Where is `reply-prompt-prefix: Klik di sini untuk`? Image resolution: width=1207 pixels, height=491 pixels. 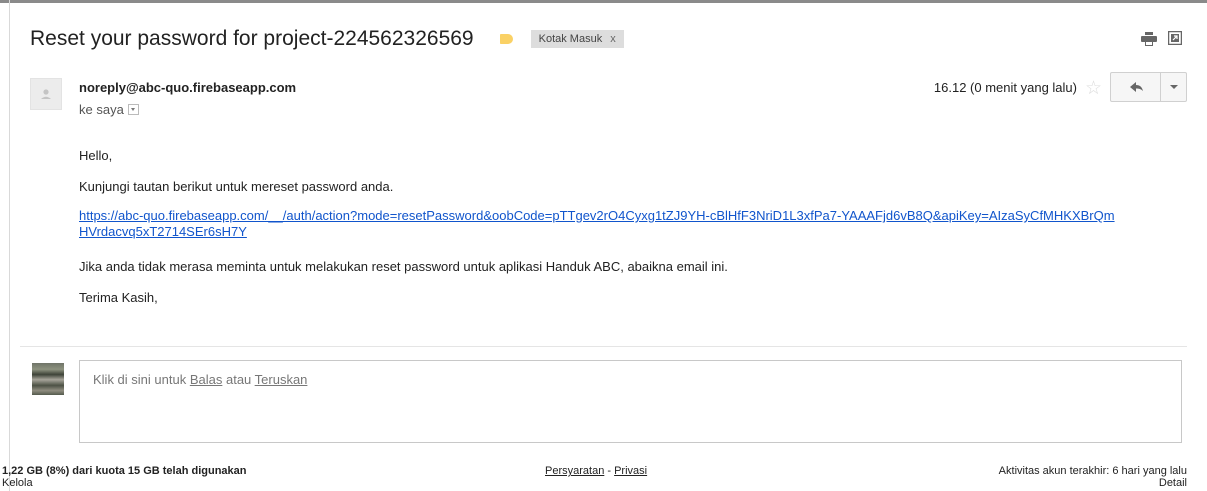 reply-prompt-prefix: Klik di sini untuk is located at coordinates (141, 379).